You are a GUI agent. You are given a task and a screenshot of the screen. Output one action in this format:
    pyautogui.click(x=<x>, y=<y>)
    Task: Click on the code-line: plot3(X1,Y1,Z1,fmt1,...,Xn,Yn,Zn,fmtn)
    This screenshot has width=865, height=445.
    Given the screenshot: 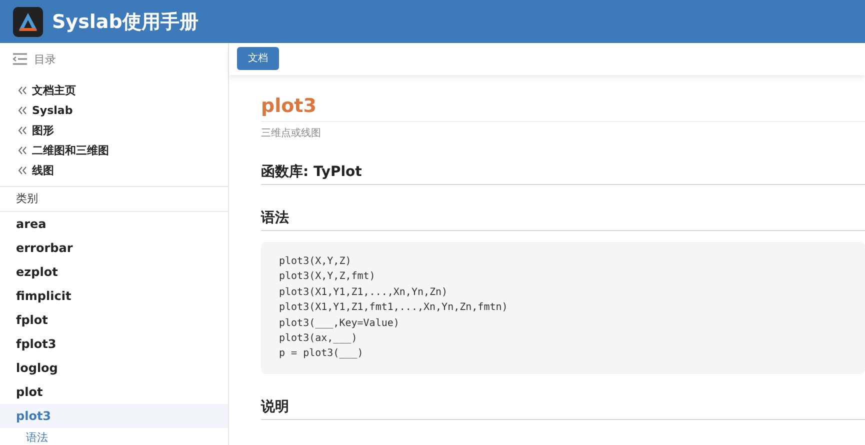 What is the action you would take?
    pyautogui.click(x=394, y=308)
    